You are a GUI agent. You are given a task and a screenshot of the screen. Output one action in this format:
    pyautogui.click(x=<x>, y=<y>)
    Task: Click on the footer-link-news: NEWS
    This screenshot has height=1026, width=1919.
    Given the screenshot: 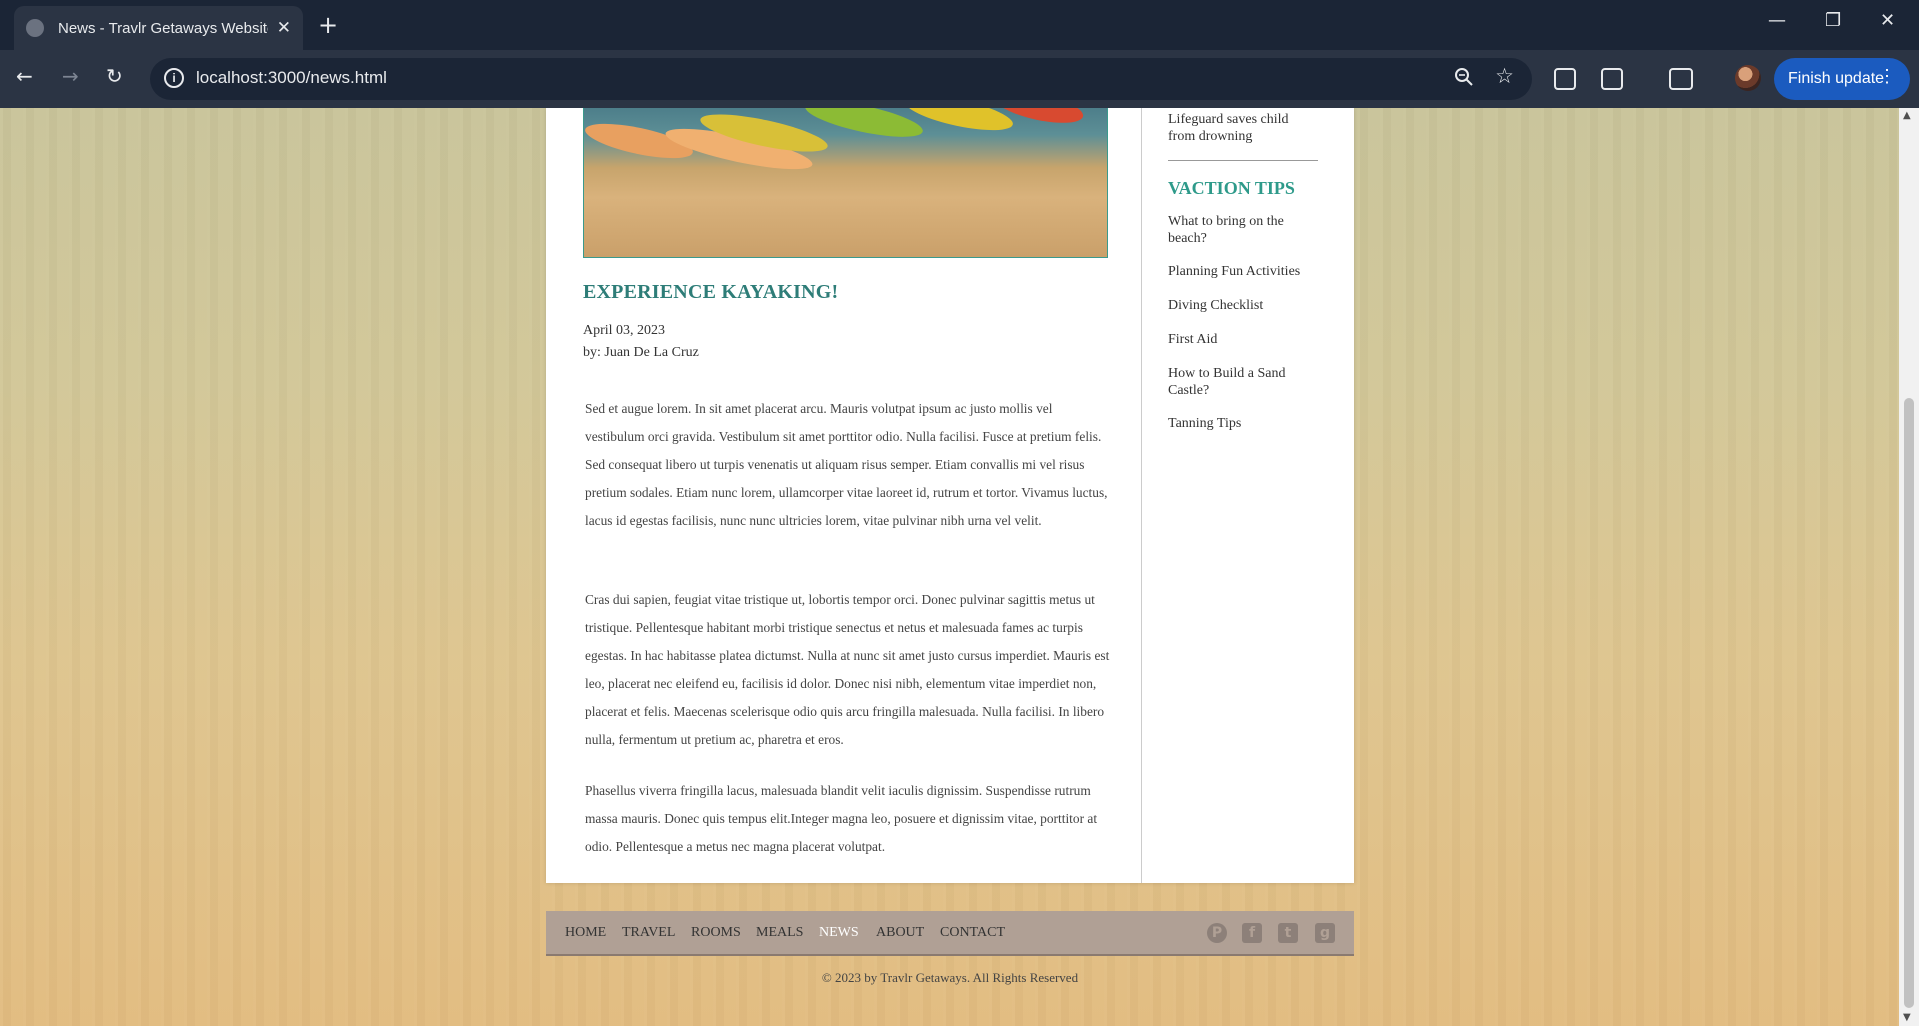 What is the action you would take?
    pyautogui.click(x=839, y=933)
    